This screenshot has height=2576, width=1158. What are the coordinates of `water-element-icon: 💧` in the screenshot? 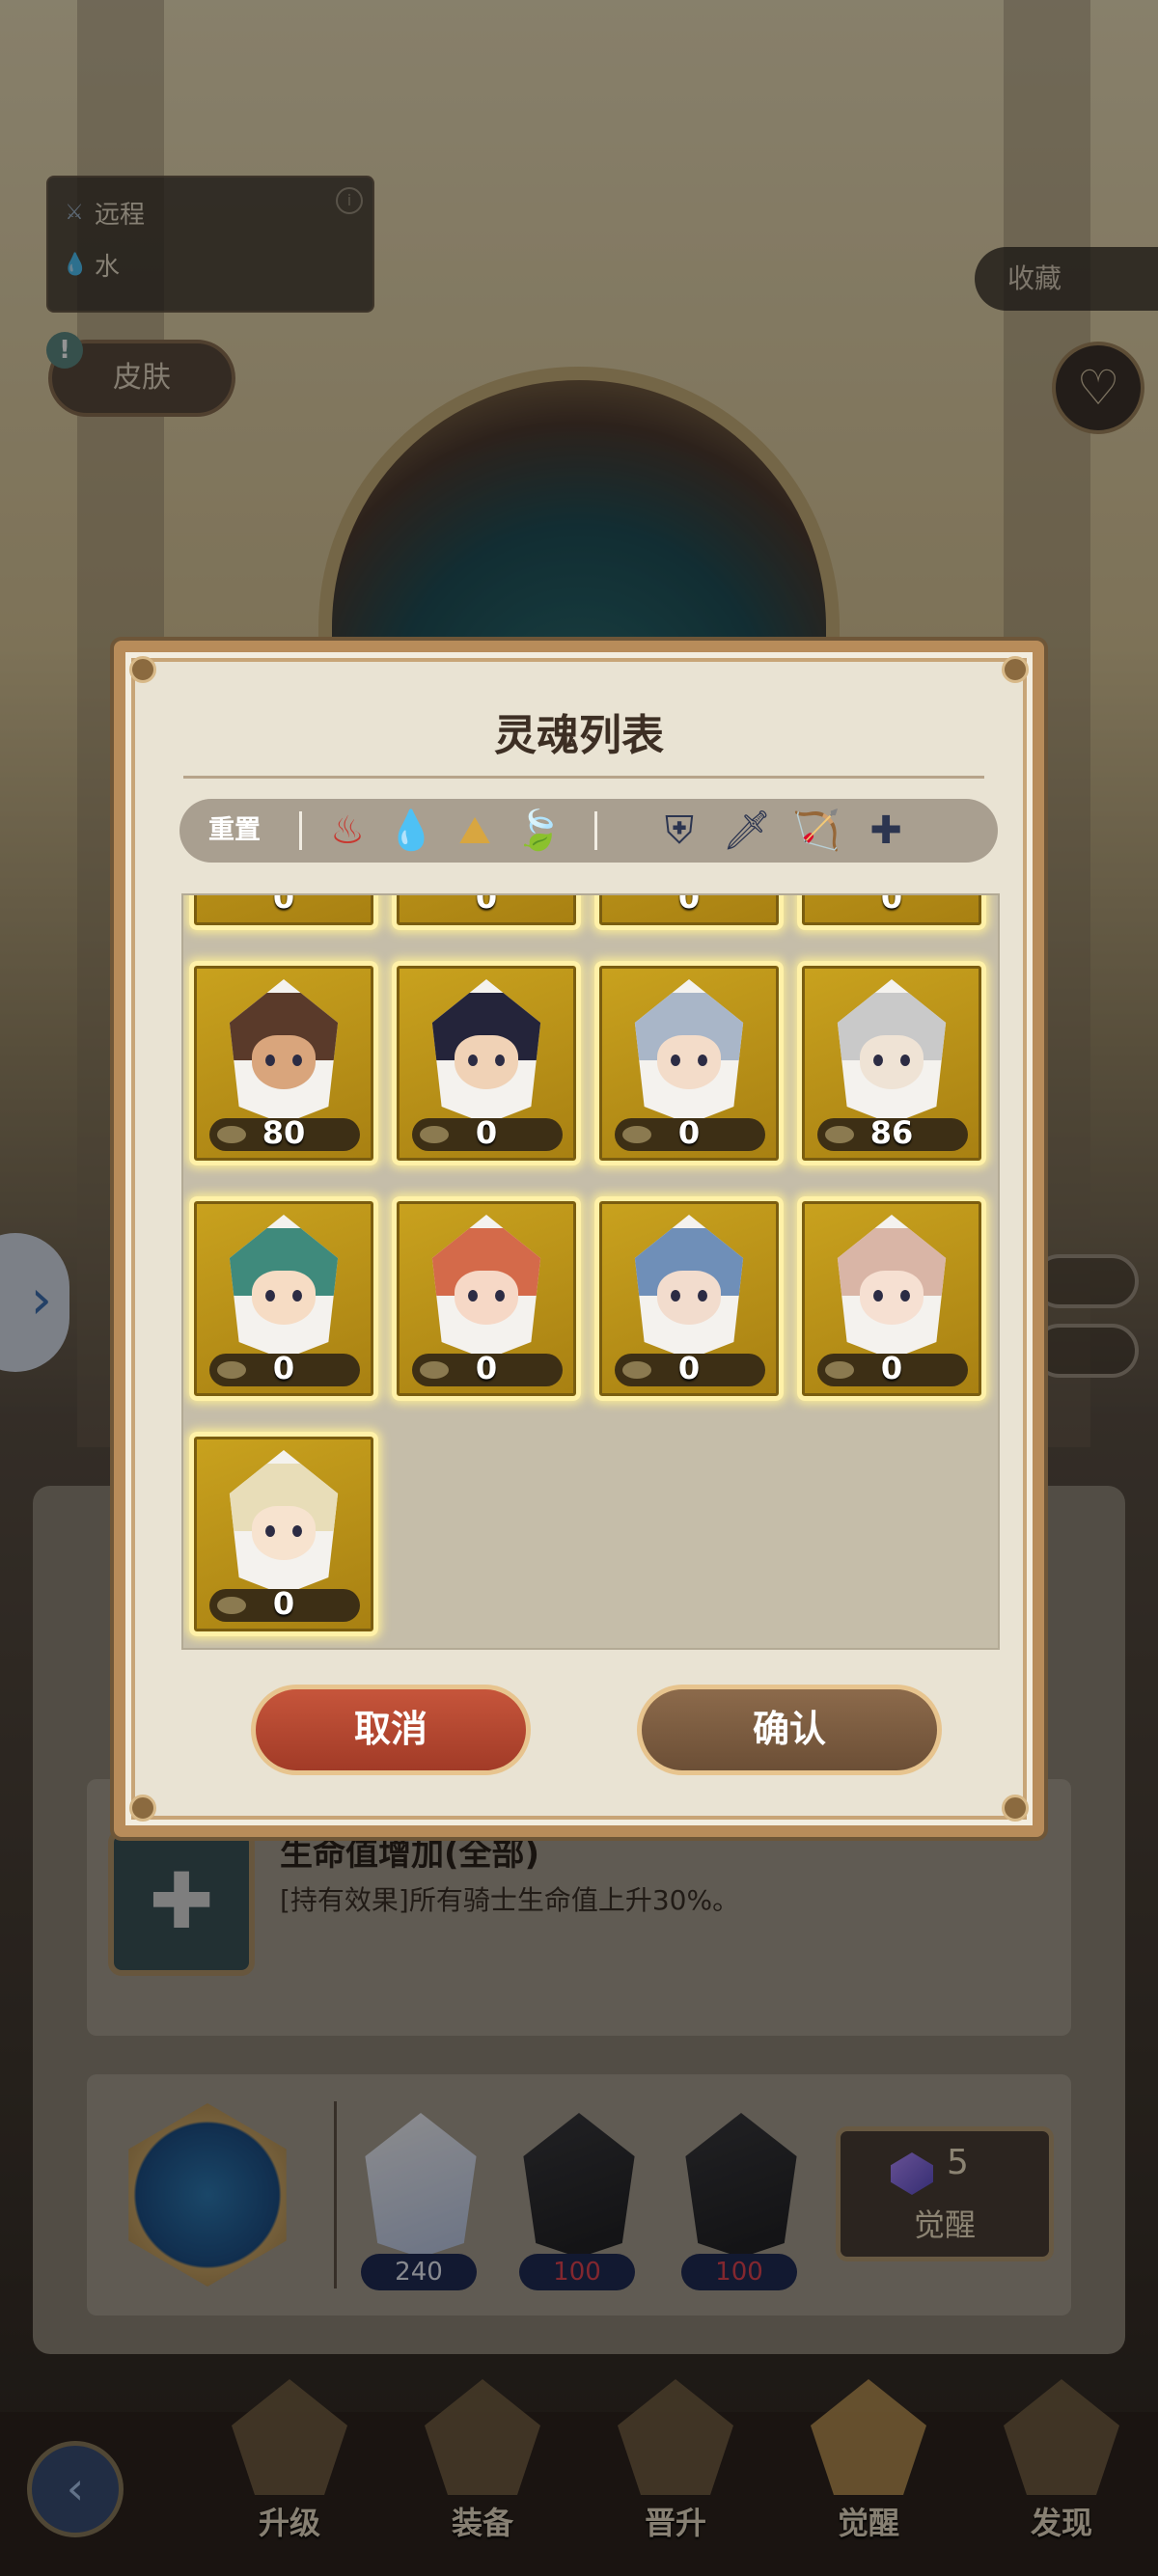 It's located at (411, 831).